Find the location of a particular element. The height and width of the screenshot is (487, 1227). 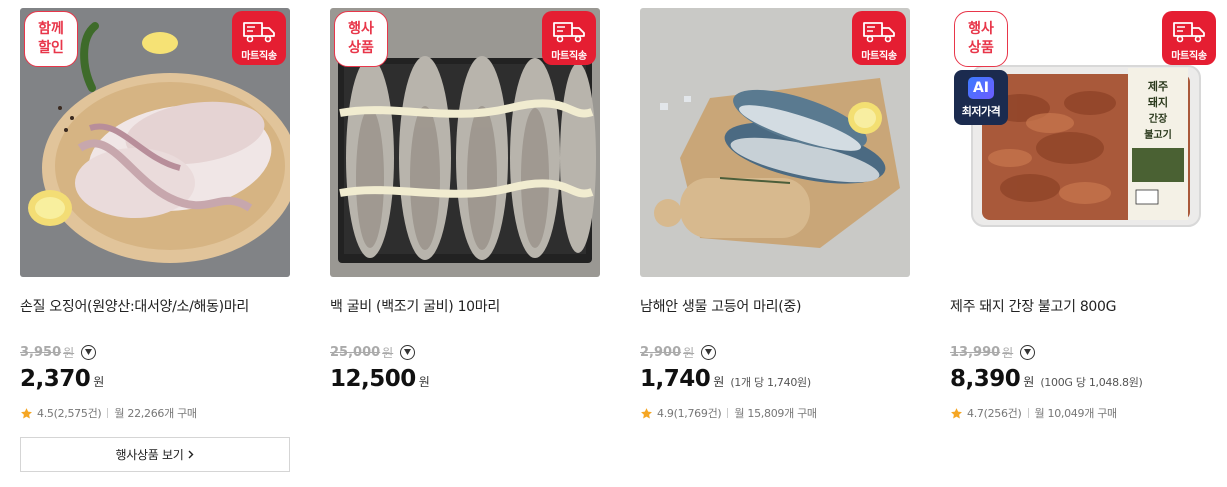

monthly-purchases: 월 15,809개 구매 is located at coordinates (775, 413).